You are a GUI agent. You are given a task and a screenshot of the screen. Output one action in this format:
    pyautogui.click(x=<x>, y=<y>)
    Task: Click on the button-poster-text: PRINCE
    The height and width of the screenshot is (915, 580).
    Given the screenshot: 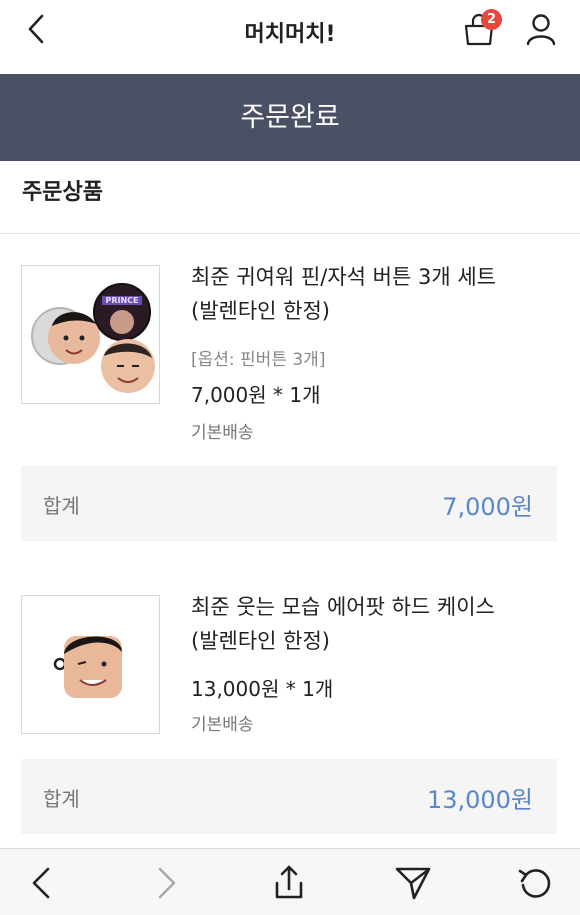 What is the action you would take?
    pyautogui.click(x=121, y=300)
    